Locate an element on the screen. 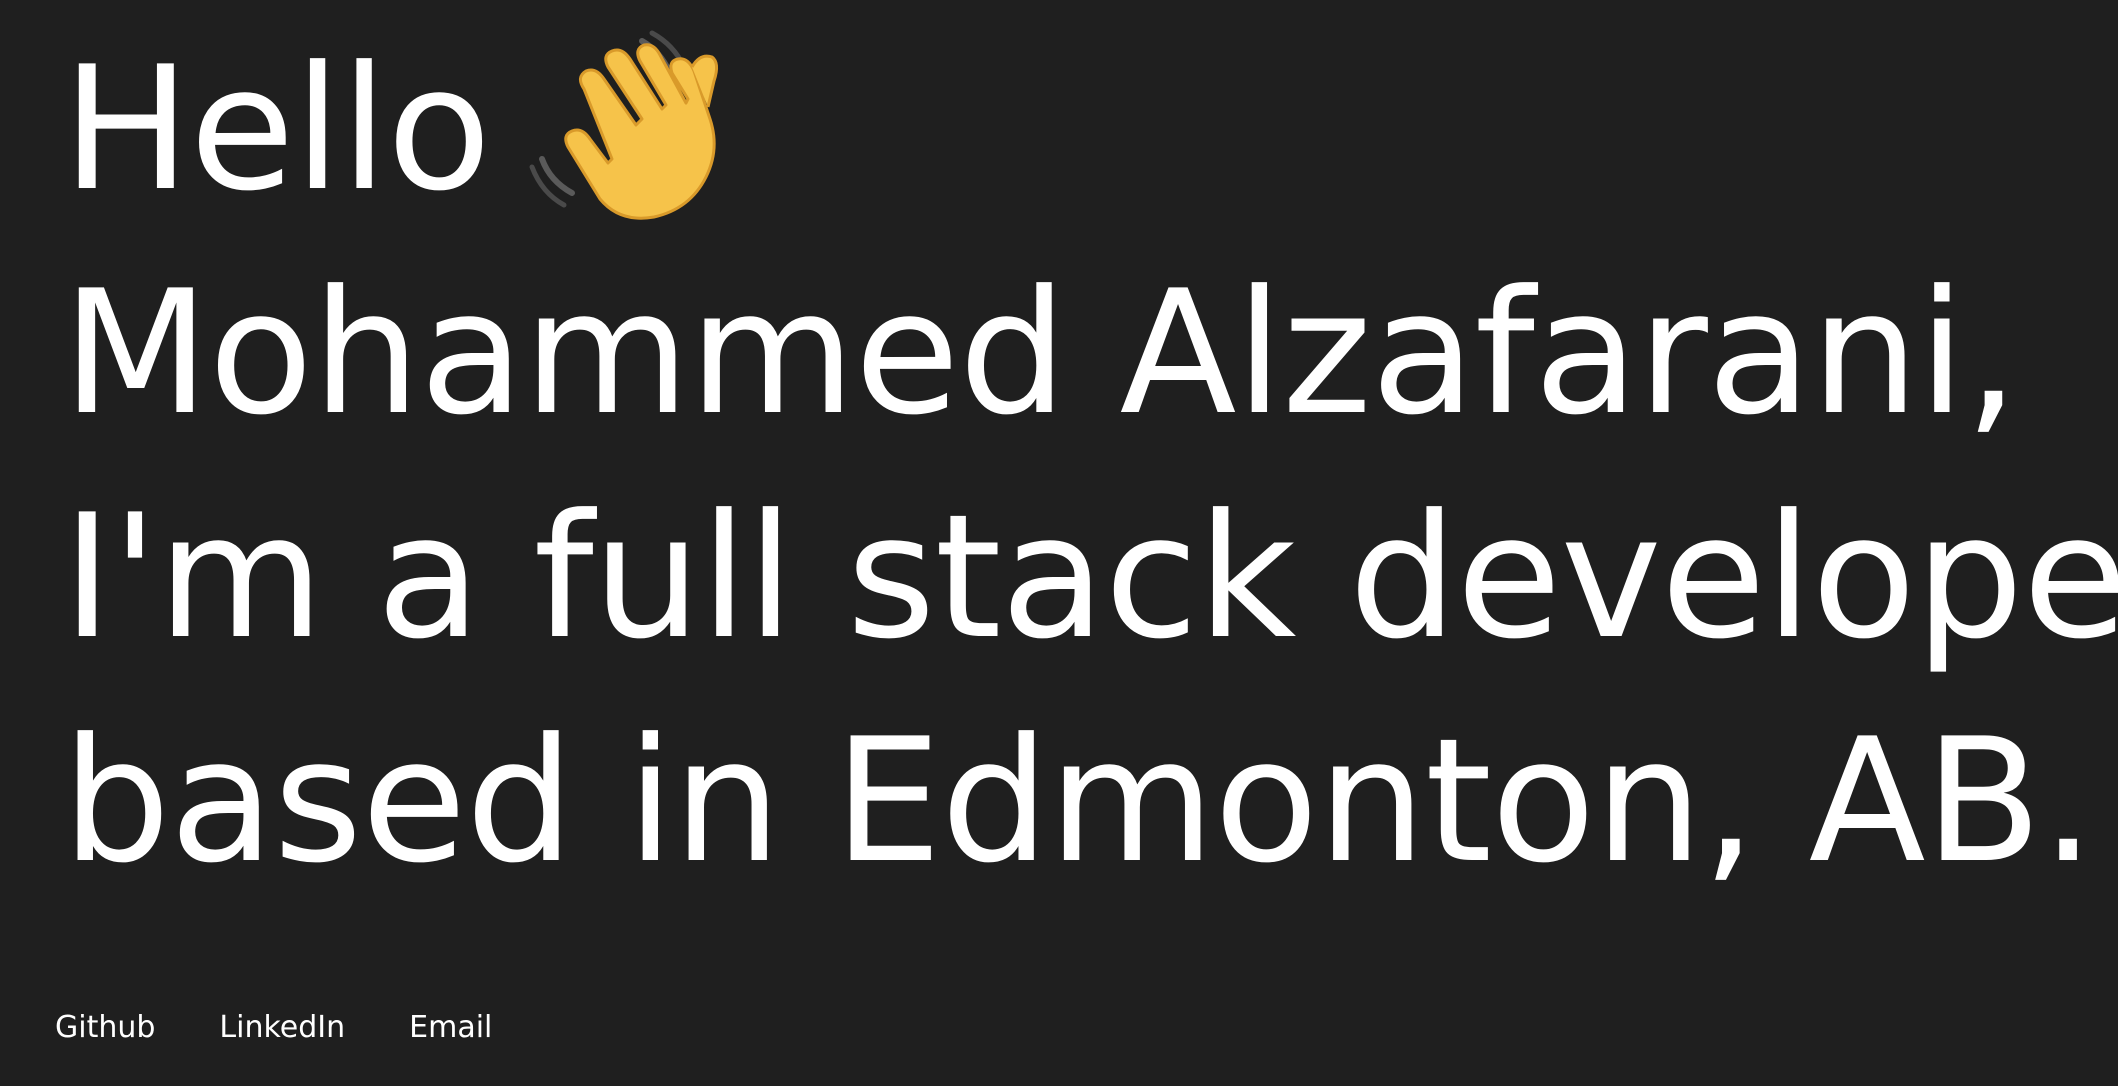 This screenshot has width=2118, height=1086. linkedin-link: LinkedIn is located at coordinates (282, 1028).